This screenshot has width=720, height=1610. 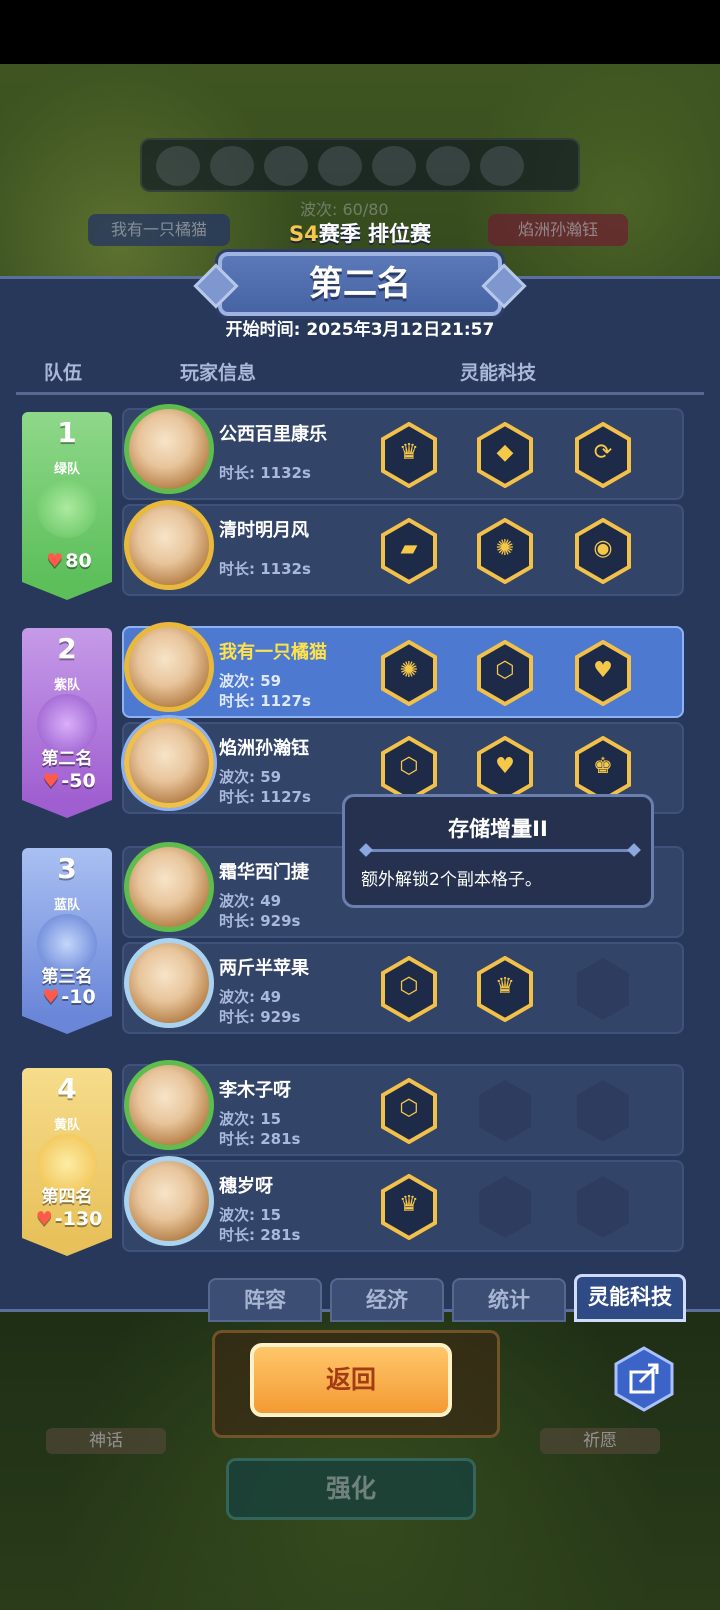 What do you see at coordinates (273, 652) in the screenshot?
I see `player-name: 我有一只橘猫` at bounding box center [273, 652].